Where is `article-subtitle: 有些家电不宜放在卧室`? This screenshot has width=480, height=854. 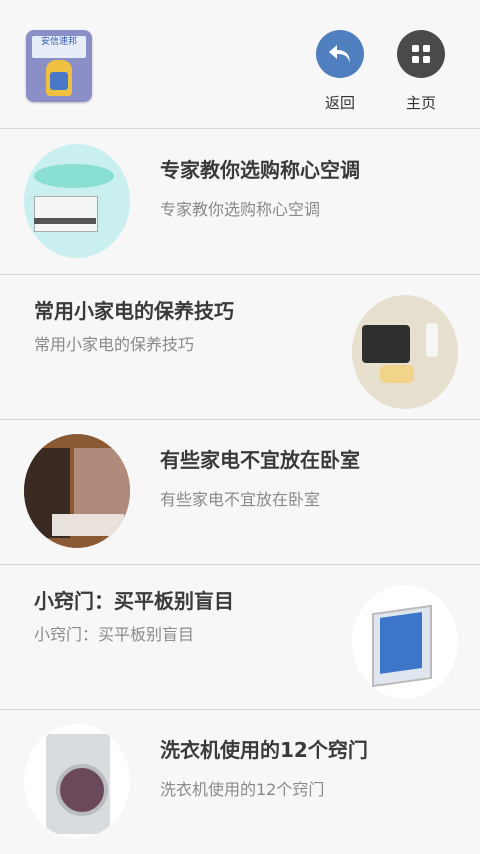
article-subtitle: 有些家电不宜放在卧室 is located at coordinates (240, 499).